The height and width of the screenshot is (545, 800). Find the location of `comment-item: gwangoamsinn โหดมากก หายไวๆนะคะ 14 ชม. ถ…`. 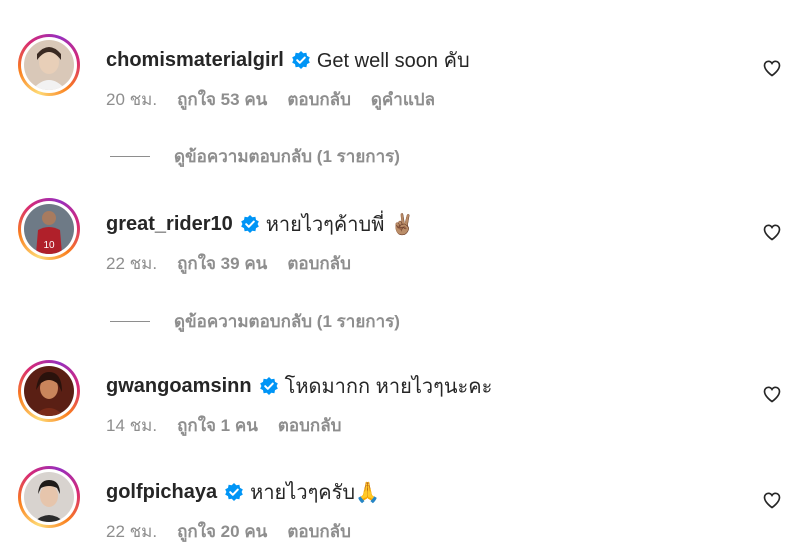

comment-item: gwangoamsinn โหดมากก หายไวๆนะคะ 14 ชม. ถ… is located at coordinates (400, 400).